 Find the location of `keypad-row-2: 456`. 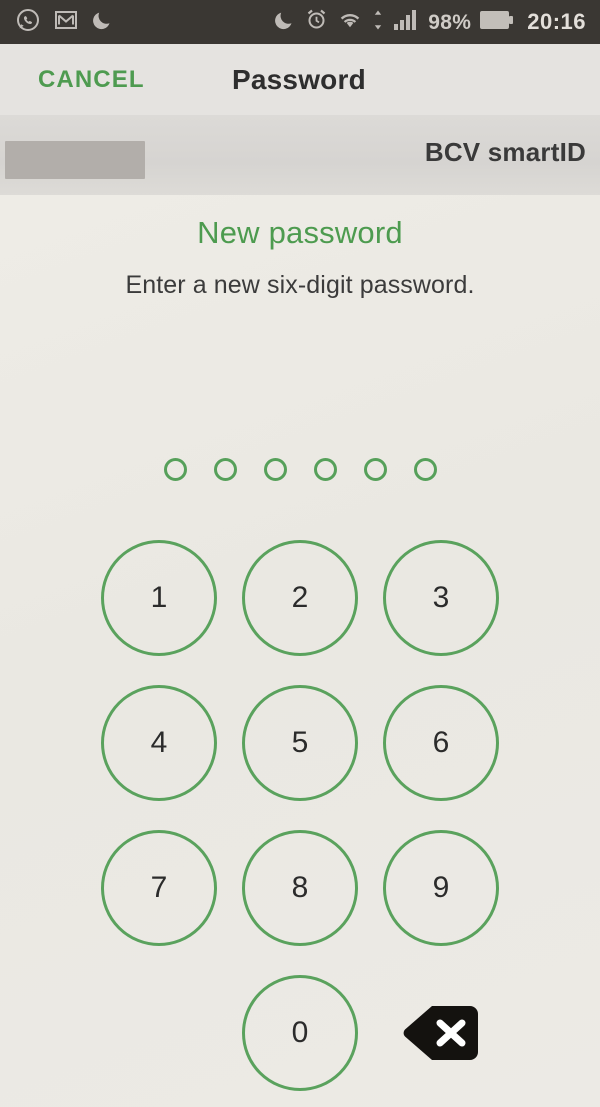

keypad-row-2: 456 is located at coordinates (300, 742).